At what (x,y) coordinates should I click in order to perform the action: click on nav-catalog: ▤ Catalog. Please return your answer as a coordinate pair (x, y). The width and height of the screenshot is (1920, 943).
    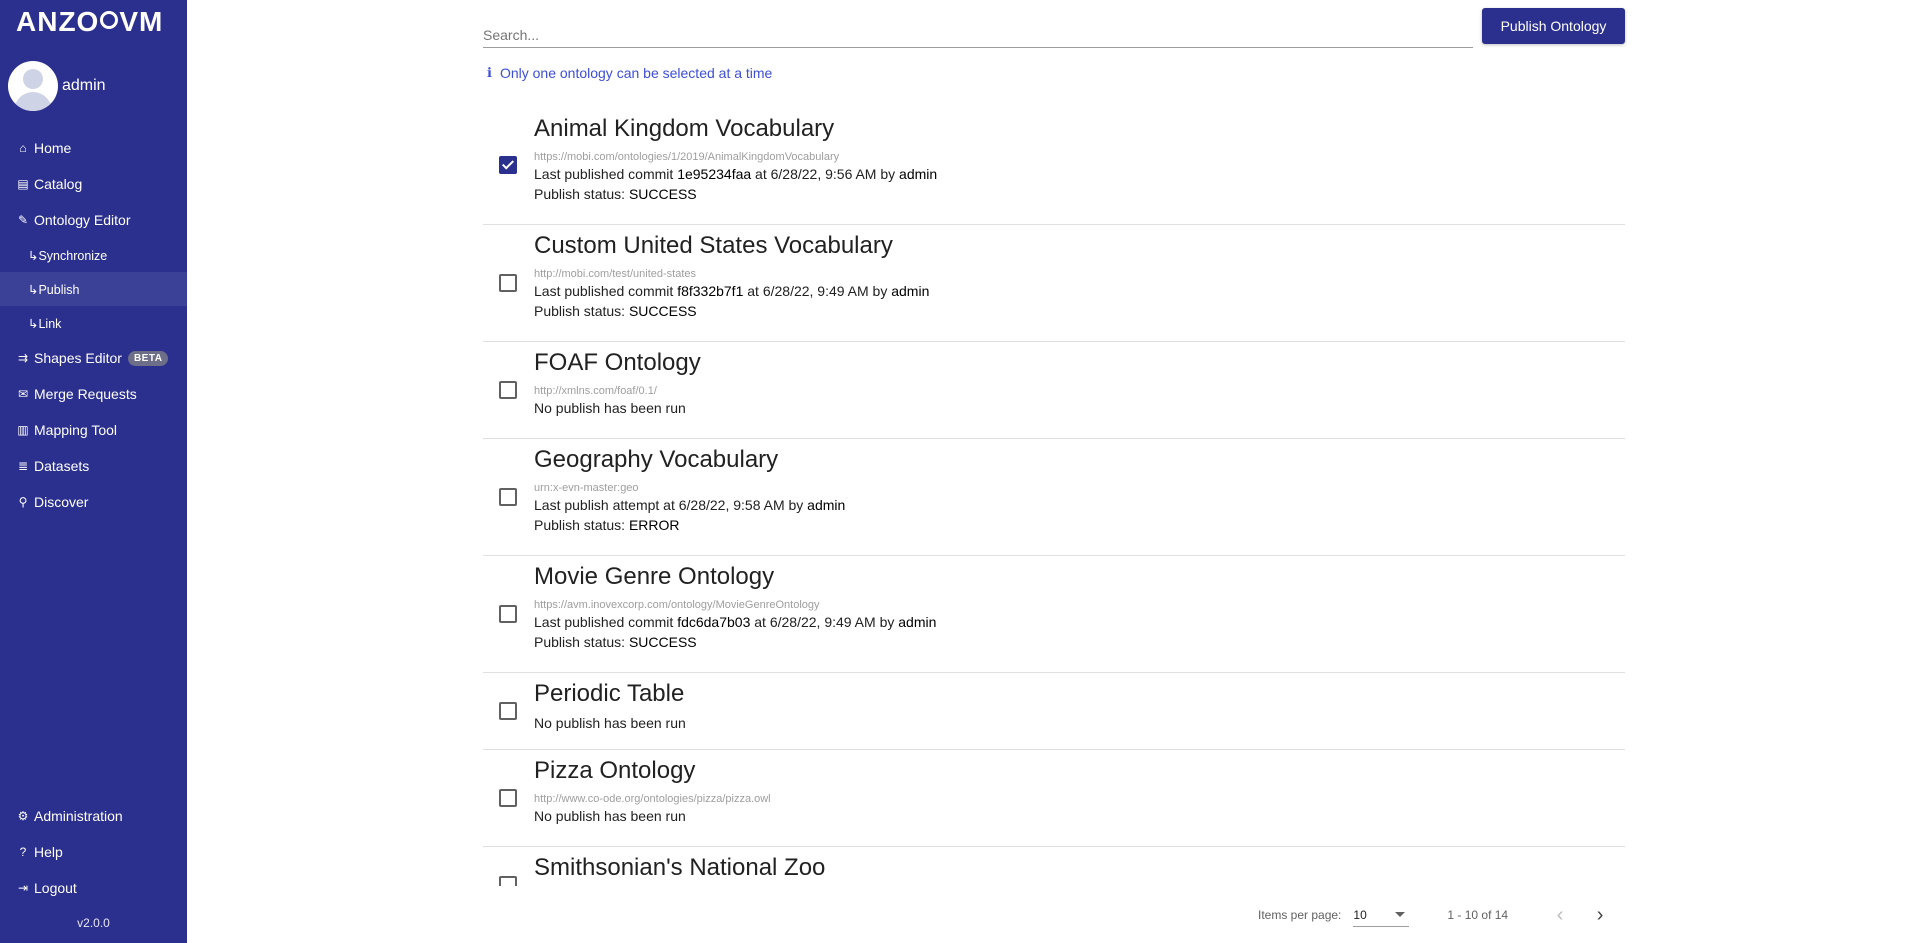
    Looking at the image, I should click on (93, 184).